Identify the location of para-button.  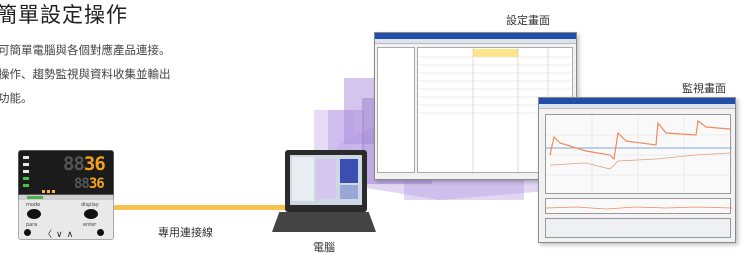
(27, 232).